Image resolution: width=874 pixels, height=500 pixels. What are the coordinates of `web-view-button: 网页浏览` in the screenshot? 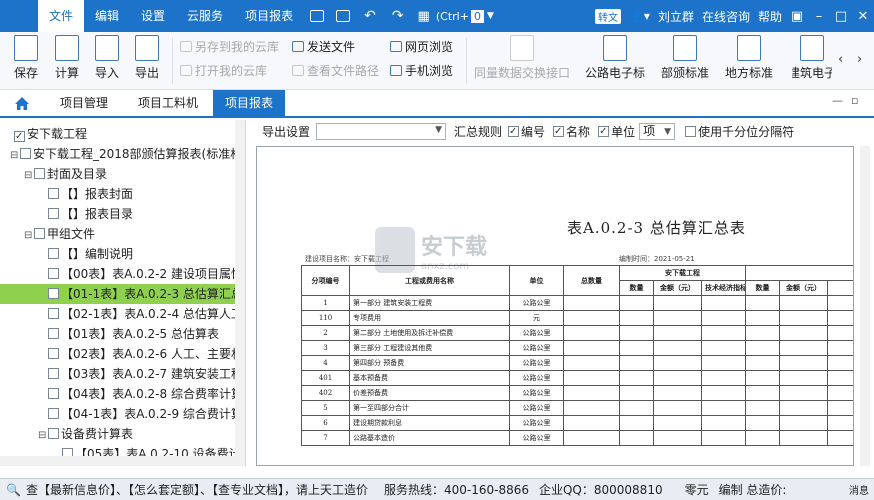 It's located at (421, 46).